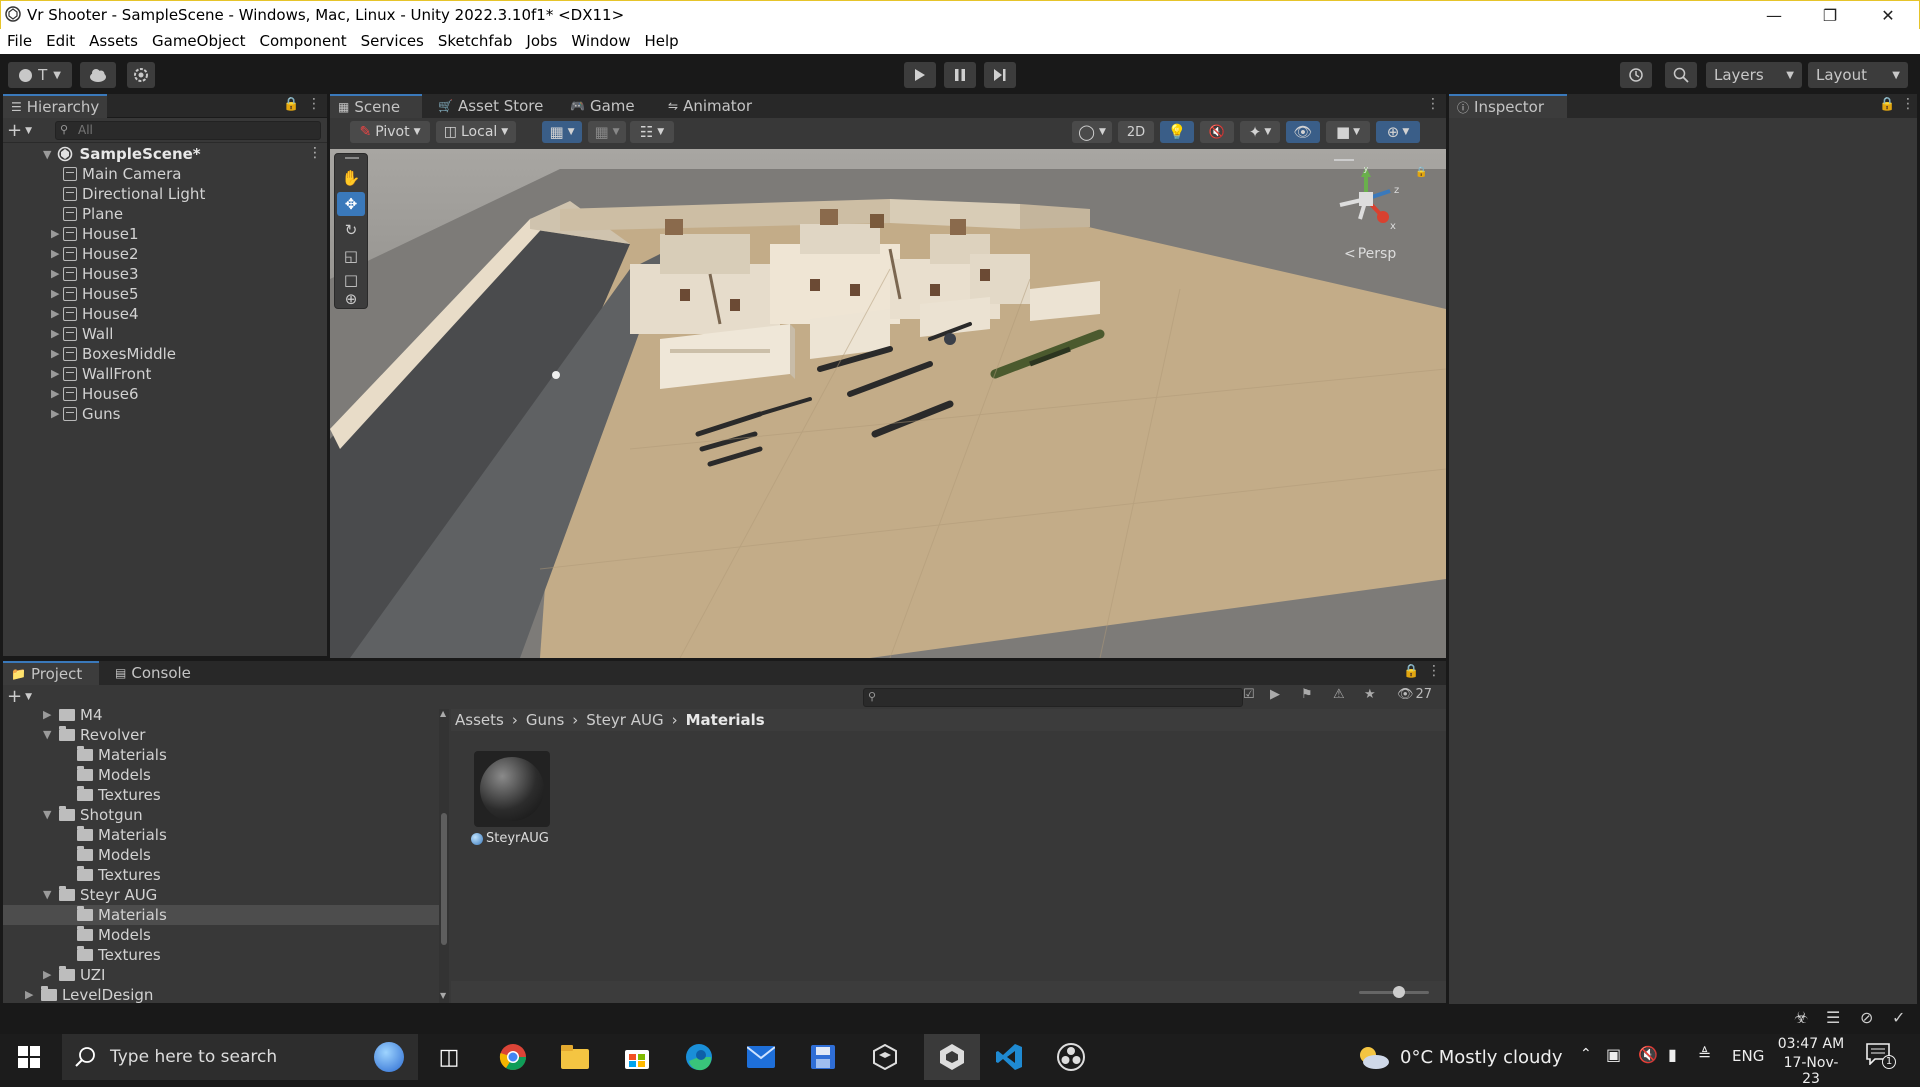 The width and height of the screenshot is (1920, 1087). Describe the element at coordinates (1217, 132) in the screenshot. I see `audio-toggle: 🔇` at that location.